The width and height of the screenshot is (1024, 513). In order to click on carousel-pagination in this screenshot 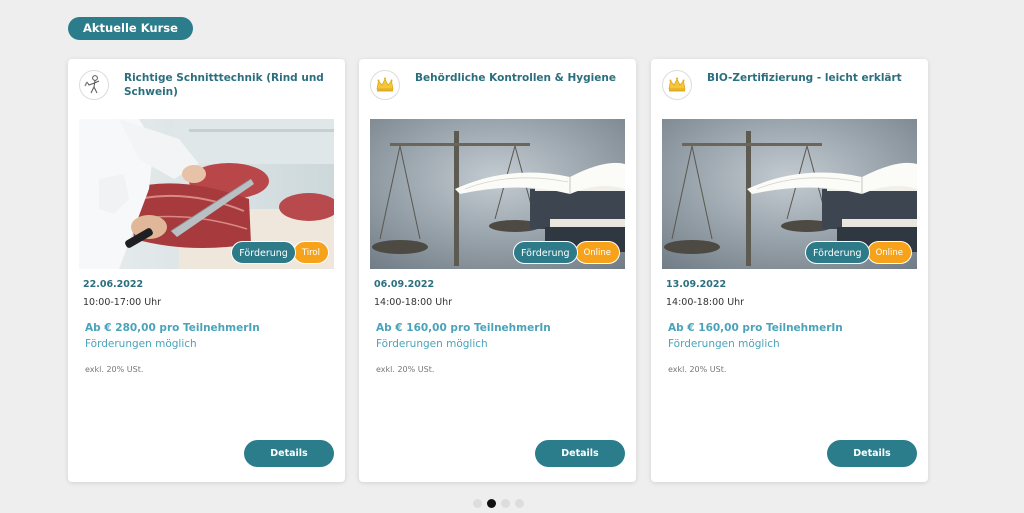, I will do `click(501, 503)`.